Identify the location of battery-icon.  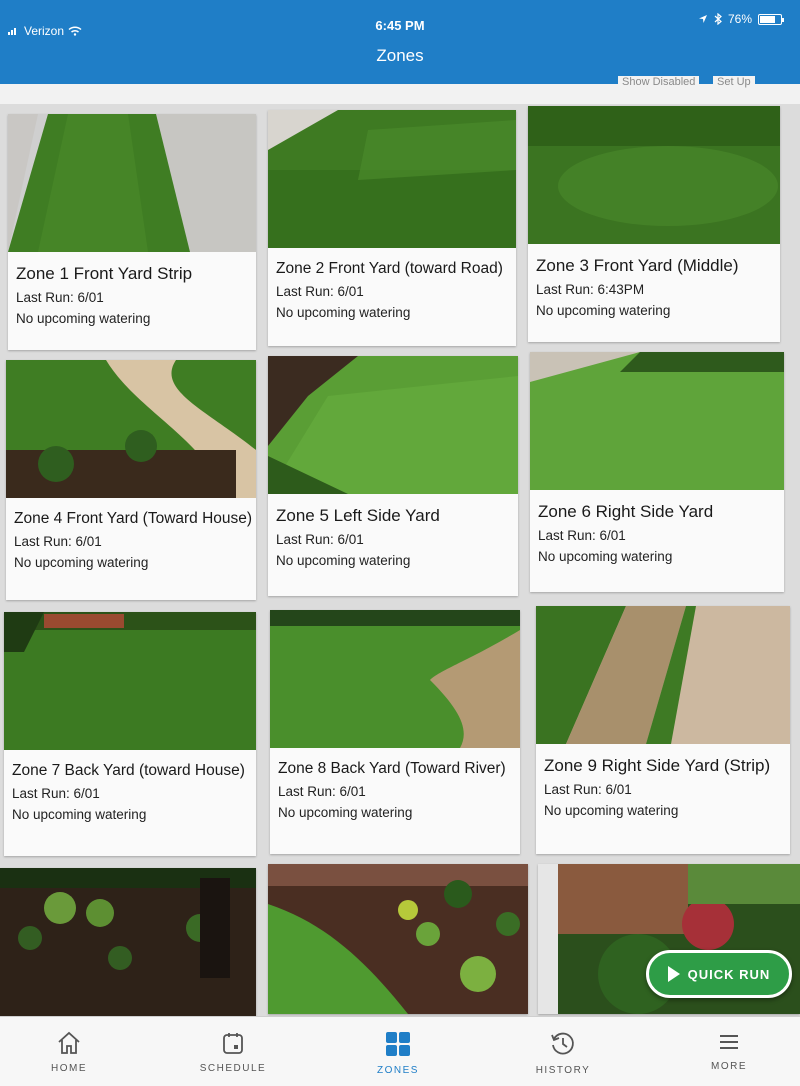
(771, 19).